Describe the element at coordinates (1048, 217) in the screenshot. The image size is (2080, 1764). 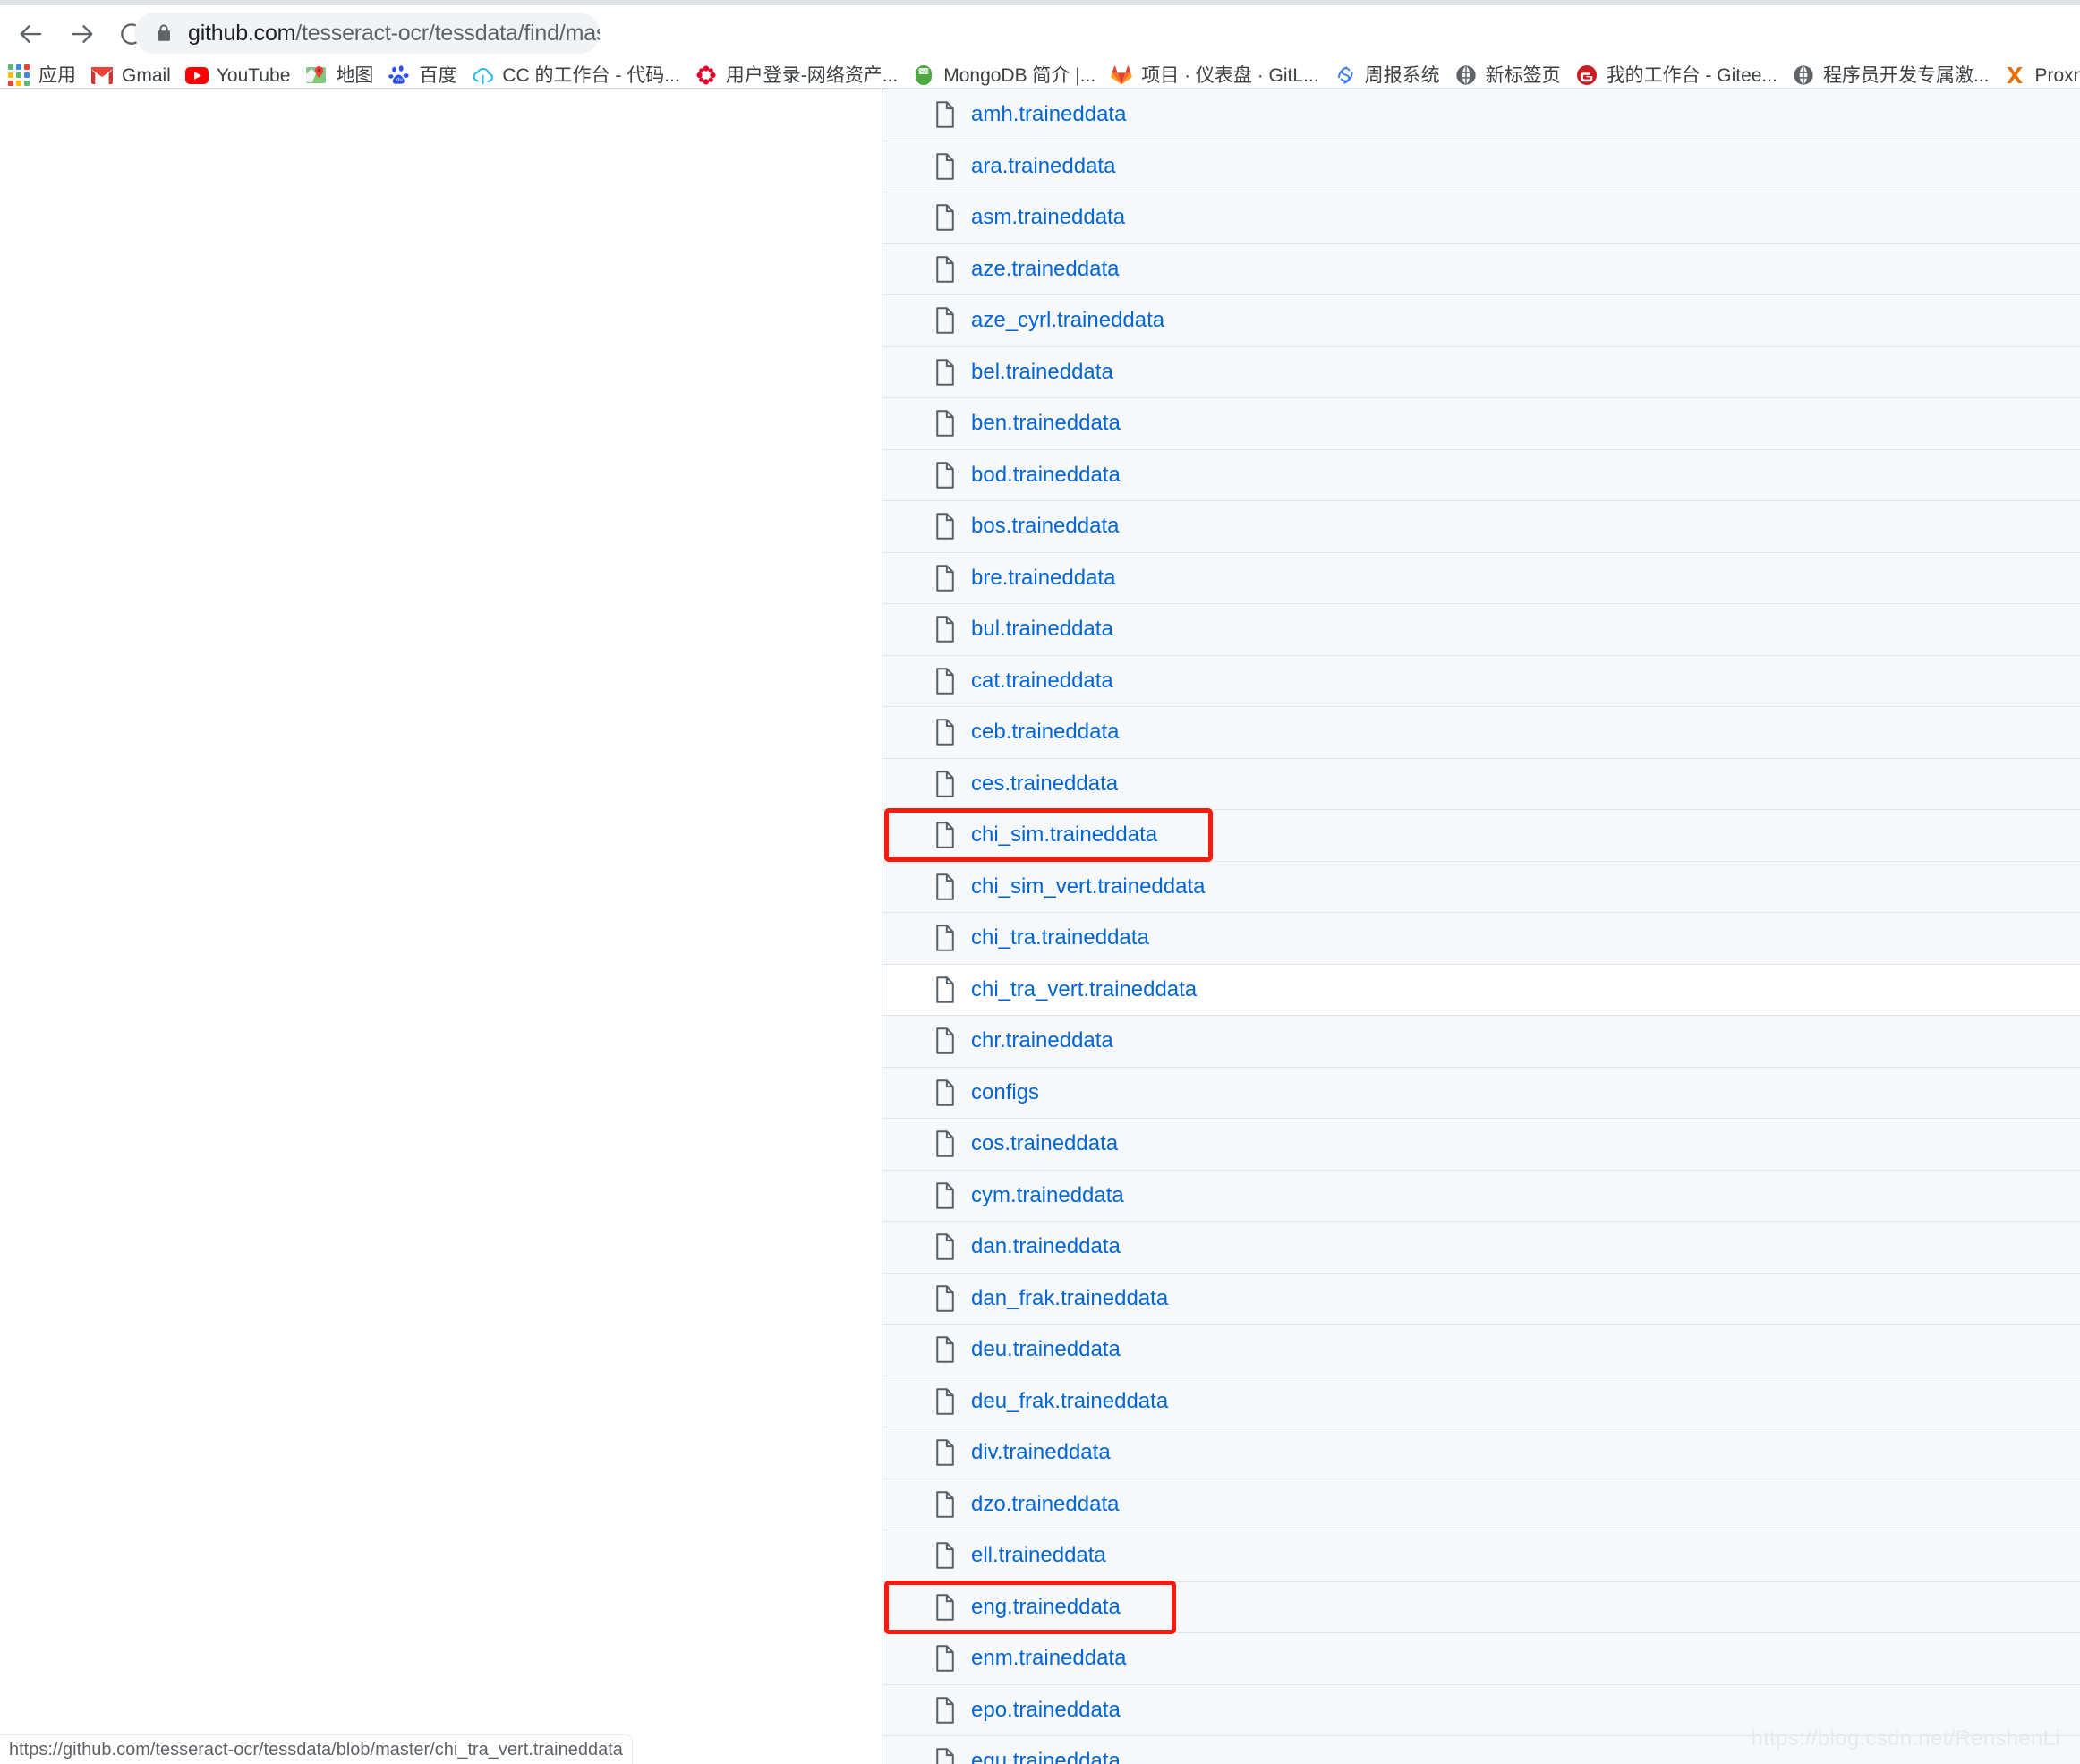
I see `file-link: asm.traineddata` at that location.